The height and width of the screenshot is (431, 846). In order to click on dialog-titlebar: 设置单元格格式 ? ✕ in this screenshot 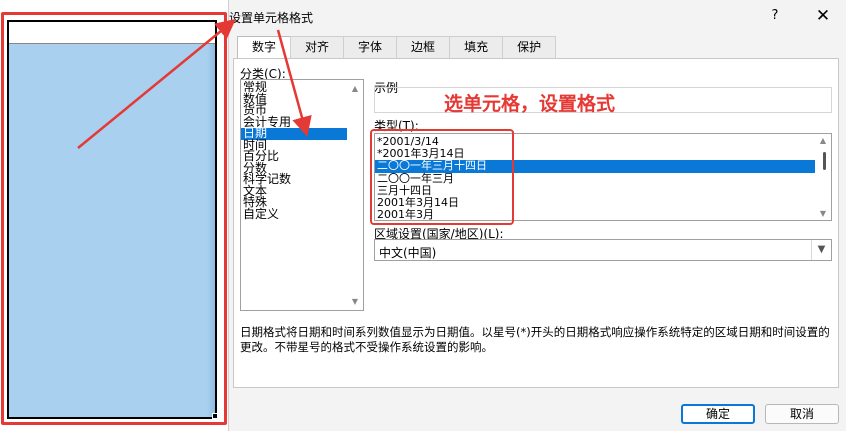, I will do `click(537, 16)`.